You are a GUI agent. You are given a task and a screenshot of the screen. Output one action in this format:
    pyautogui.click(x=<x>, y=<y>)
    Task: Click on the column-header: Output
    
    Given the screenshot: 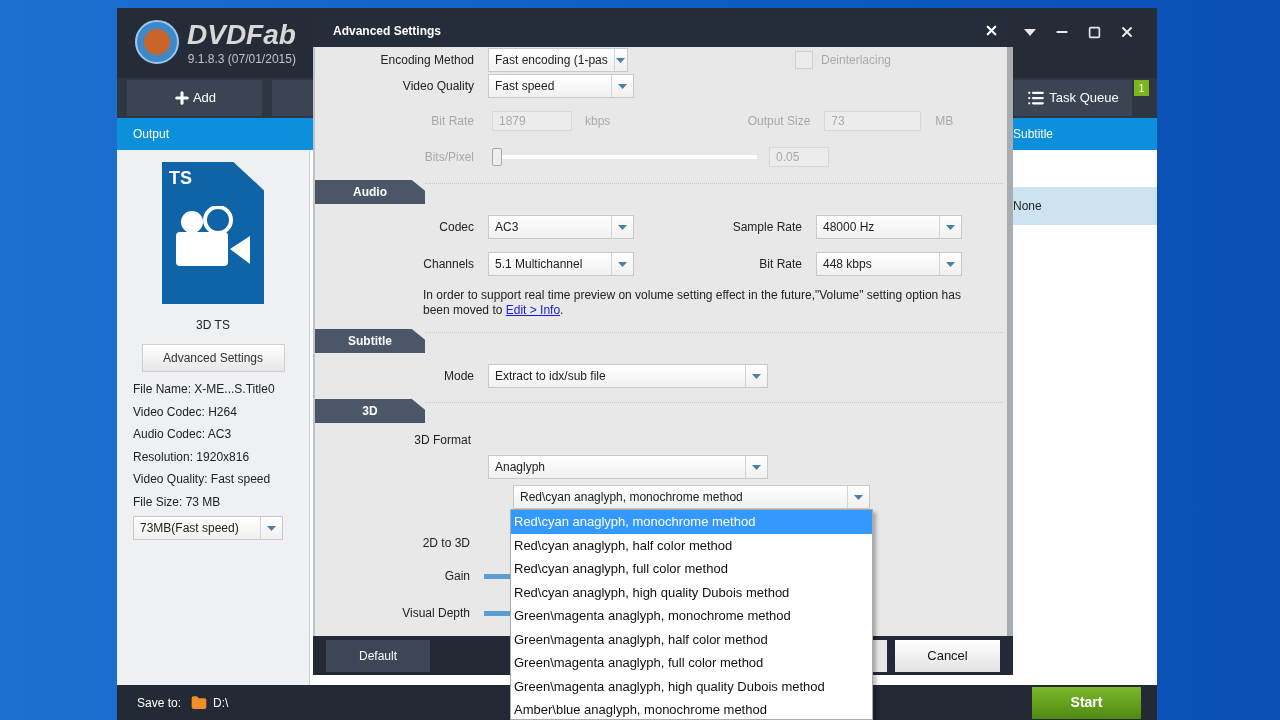 What is the action you would take?
    pyautogui.click(x=151, y=134)
    